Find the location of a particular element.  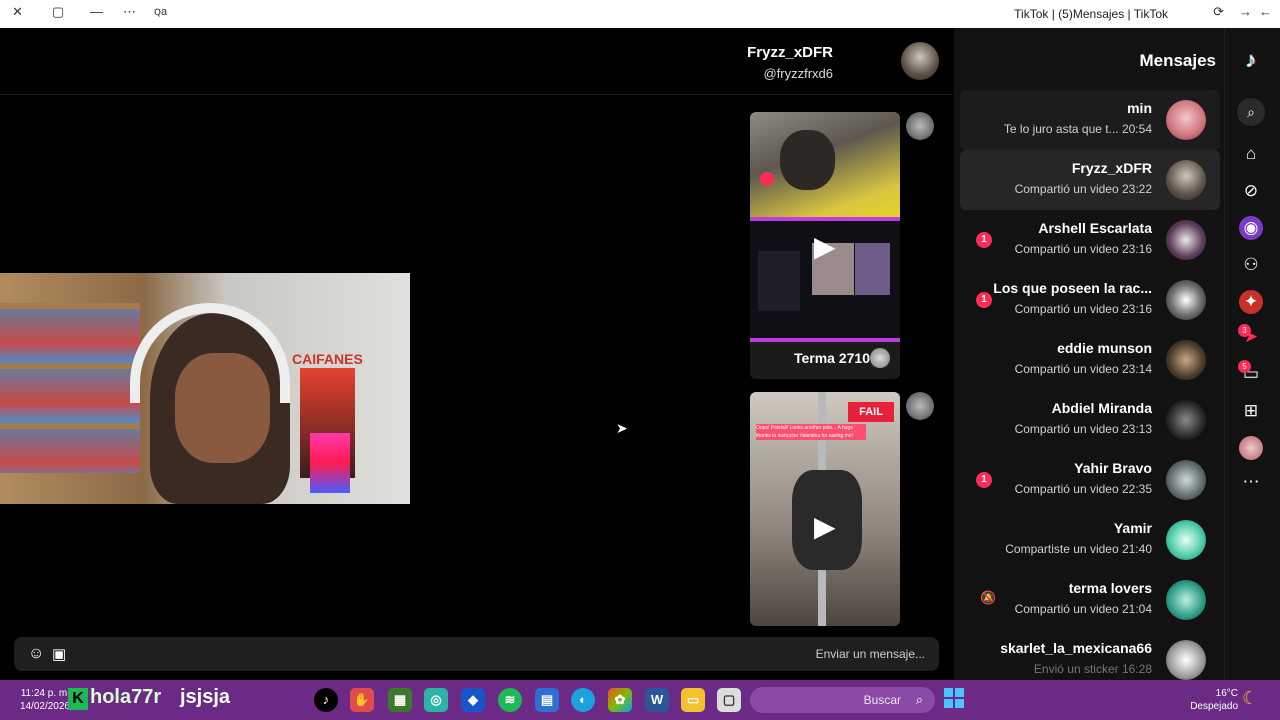

home-icon: ⌂ is located at coordinates (1251, 154).